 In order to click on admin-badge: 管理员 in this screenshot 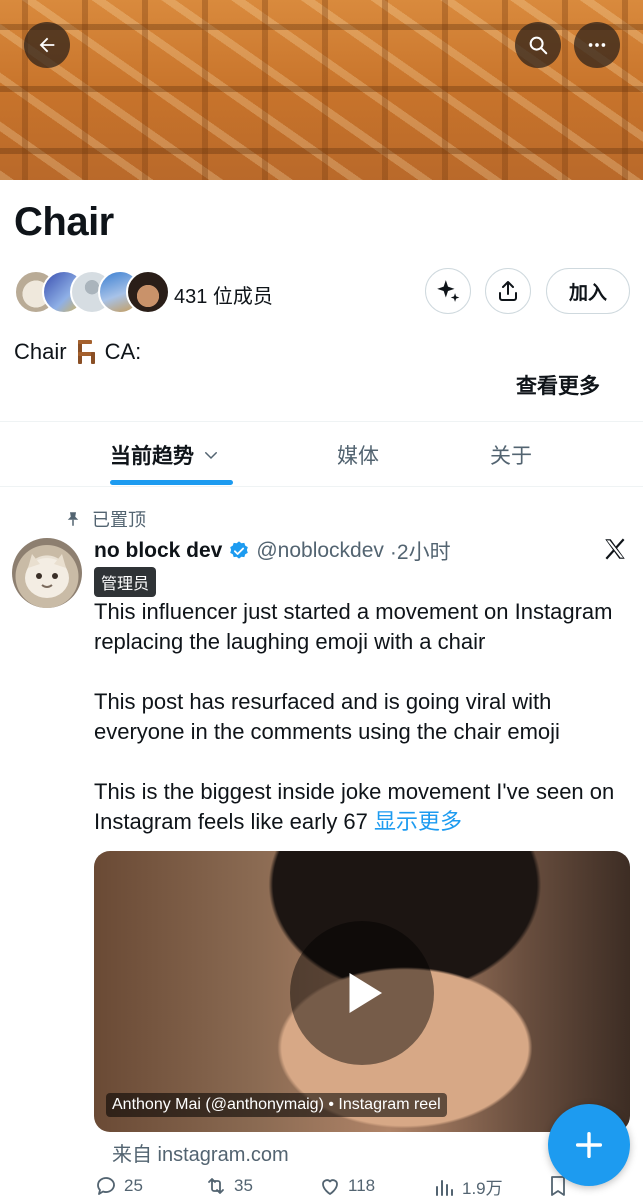, I will do `click(125, 582)`.